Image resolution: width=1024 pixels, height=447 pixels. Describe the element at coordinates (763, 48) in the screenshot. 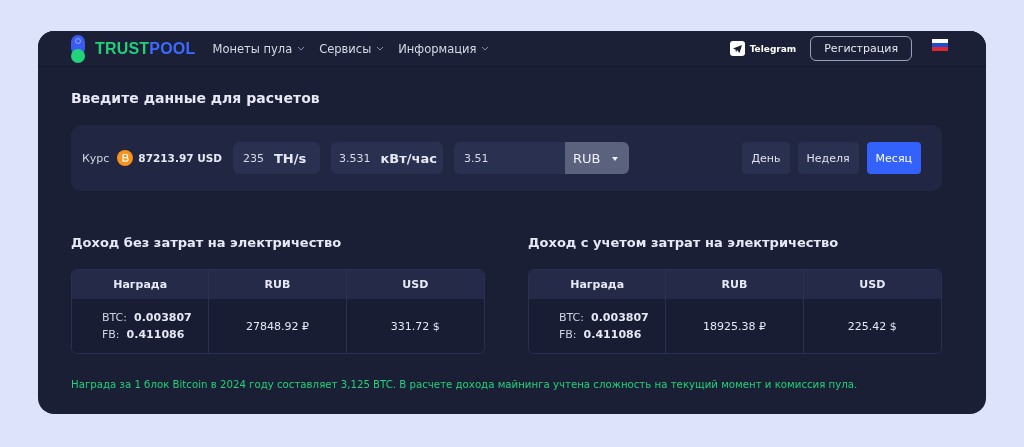

I see `telegram-link: Telegram` at that location.